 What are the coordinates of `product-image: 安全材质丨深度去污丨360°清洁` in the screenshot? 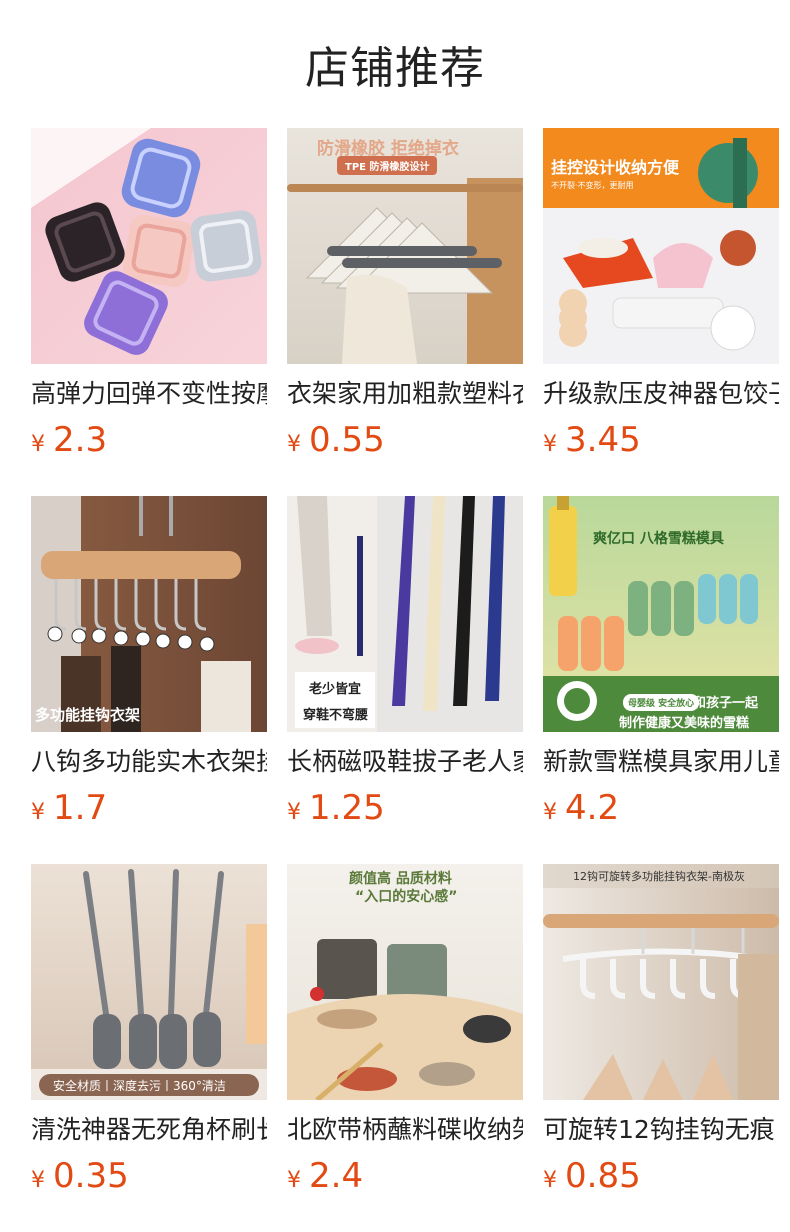 It's located at (149, 982).